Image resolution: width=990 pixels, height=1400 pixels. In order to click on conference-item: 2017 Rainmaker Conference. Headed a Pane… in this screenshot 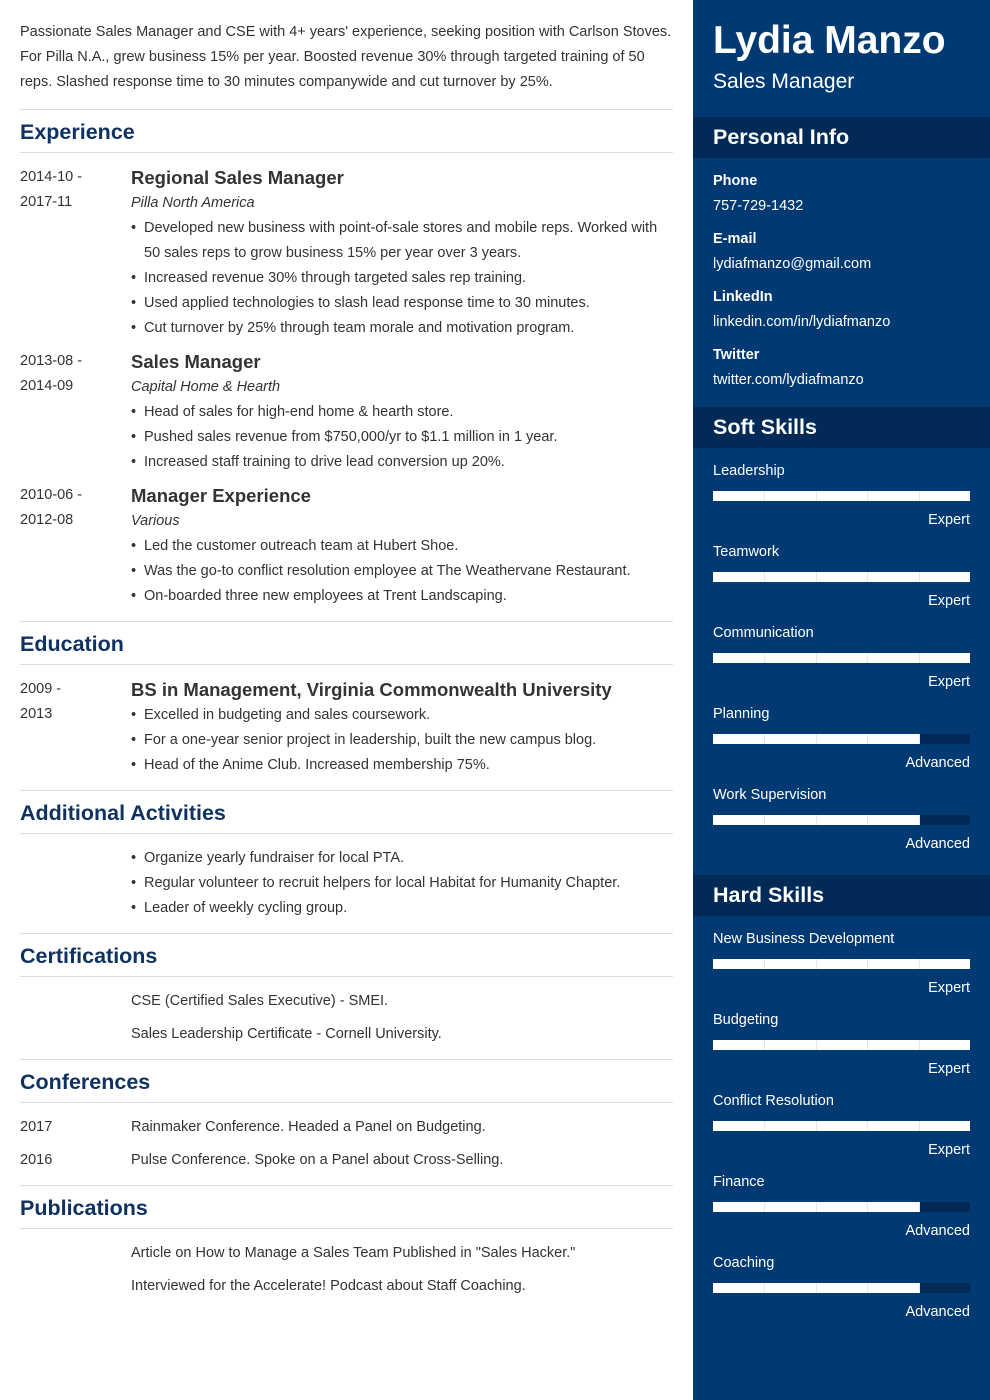, I will do `click(346, 1127)`.